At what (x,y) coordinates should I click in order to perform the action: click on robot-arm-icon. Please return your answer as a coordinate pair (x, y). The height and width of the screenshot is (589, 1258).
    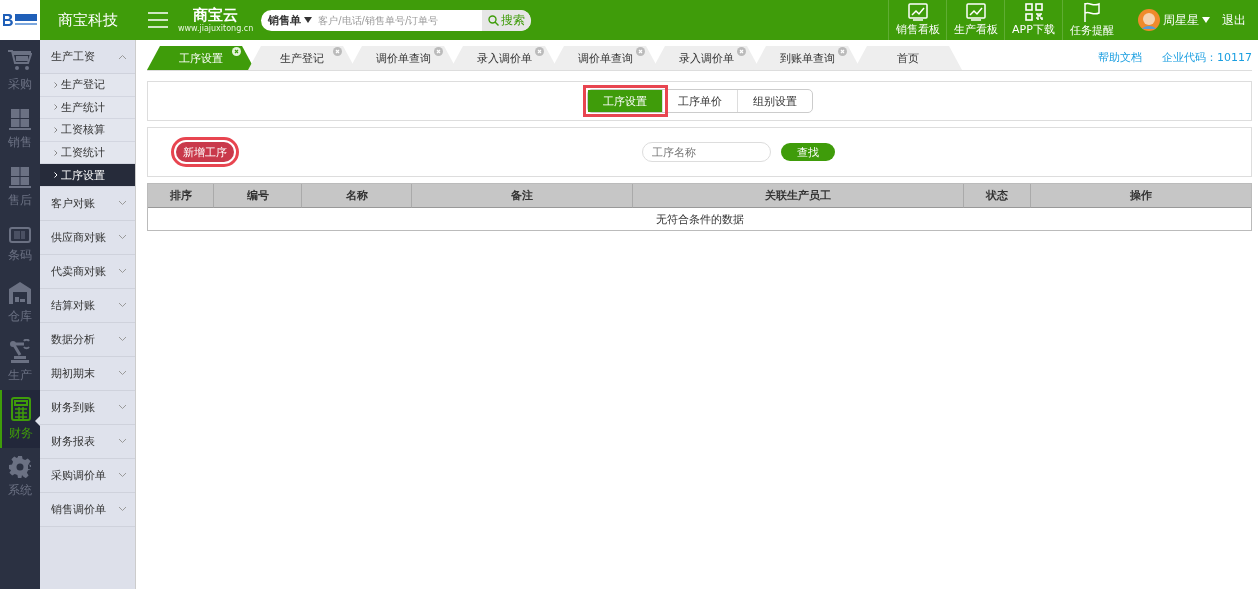
    Looking at the image, I should click on (20, 350).